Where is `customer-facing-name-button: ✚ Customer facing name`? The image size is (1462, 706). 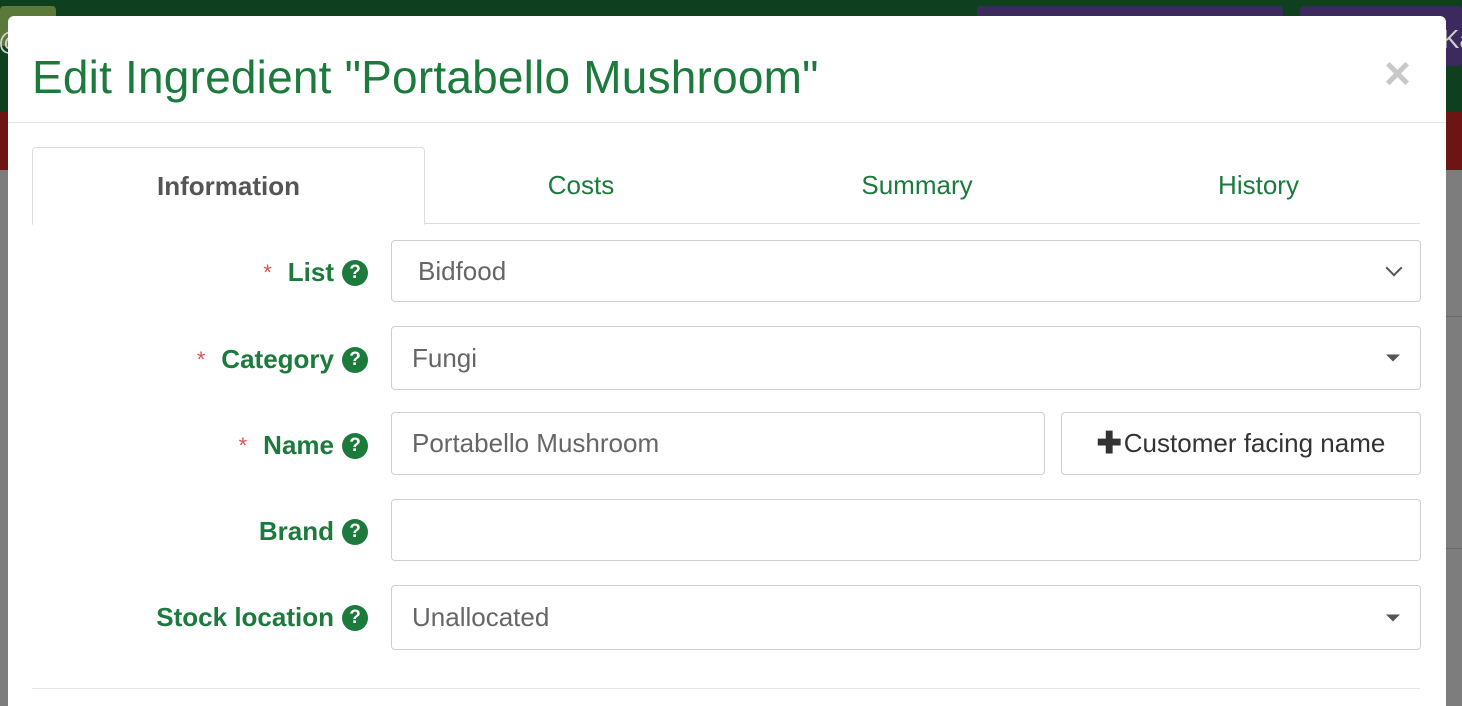 customer-facing-name-button: ✚ Customer facing name is located at coordinates (1241, 443).